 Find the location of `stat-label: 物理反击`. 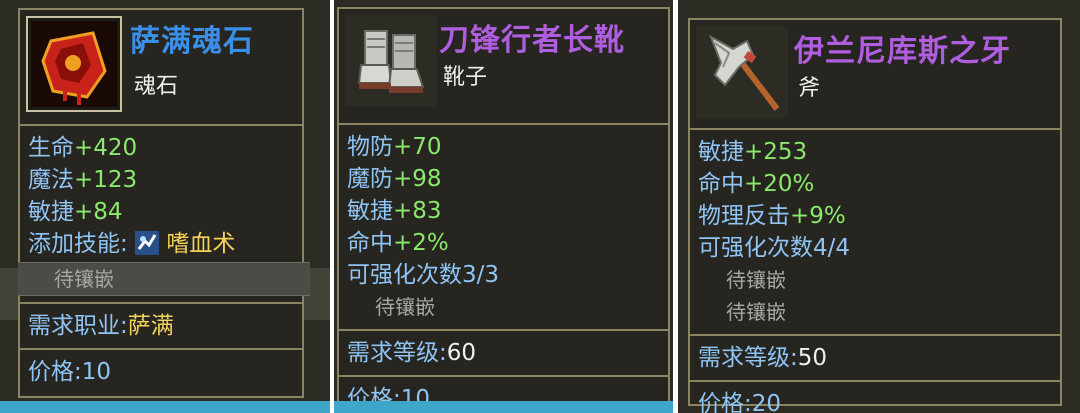

stat-label: 物理反击 is located at coordinates (744, 216).